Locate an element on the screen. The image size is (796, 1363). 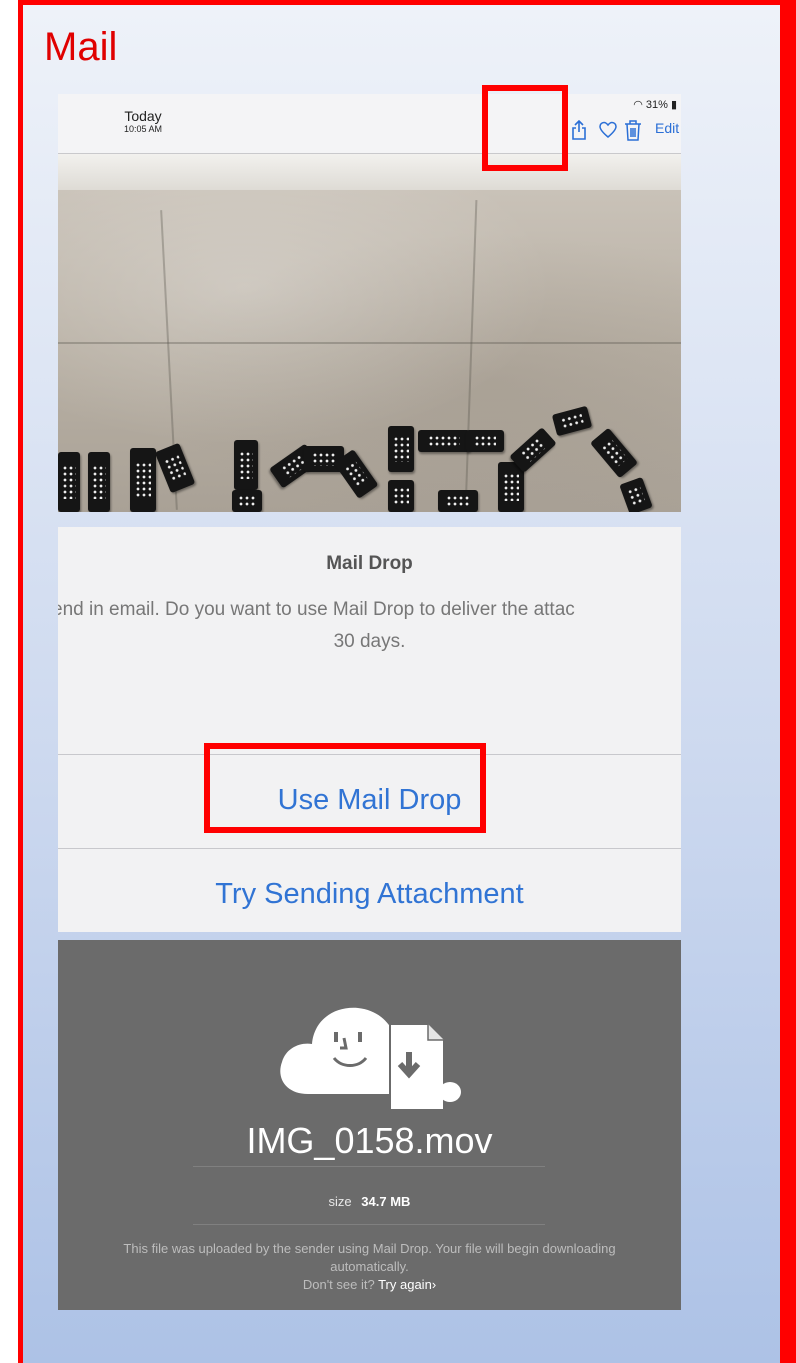
heart-icon is located at coordinates (608, 132).